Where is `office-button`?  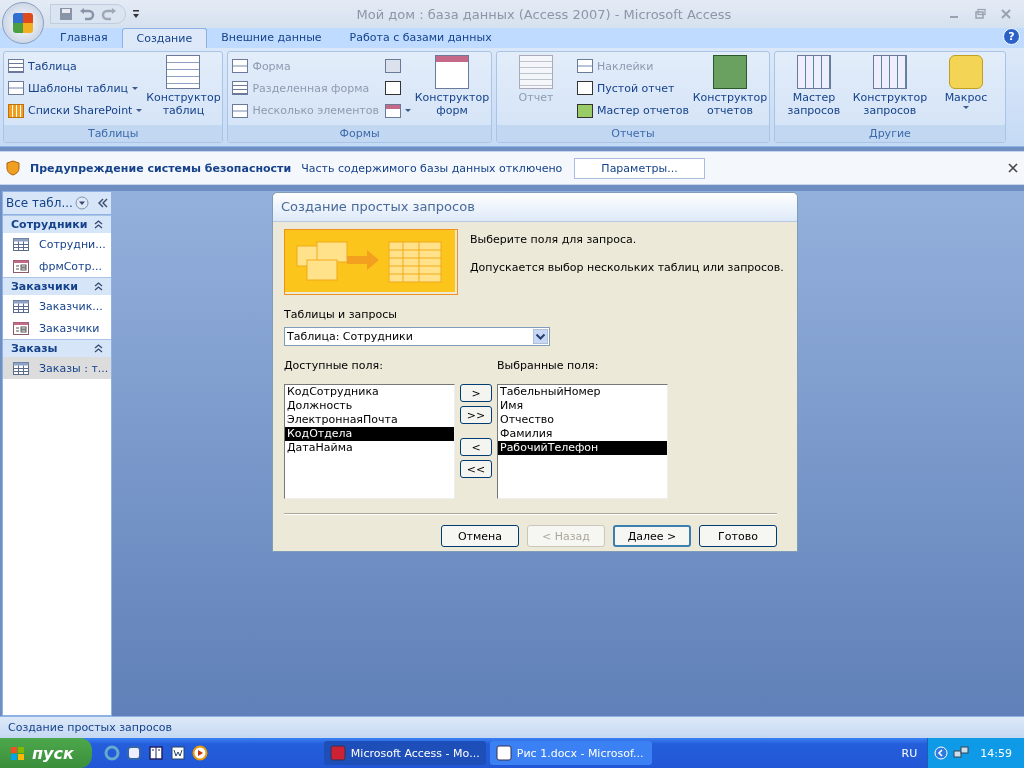
office-button is located at coordinates (23, 23).